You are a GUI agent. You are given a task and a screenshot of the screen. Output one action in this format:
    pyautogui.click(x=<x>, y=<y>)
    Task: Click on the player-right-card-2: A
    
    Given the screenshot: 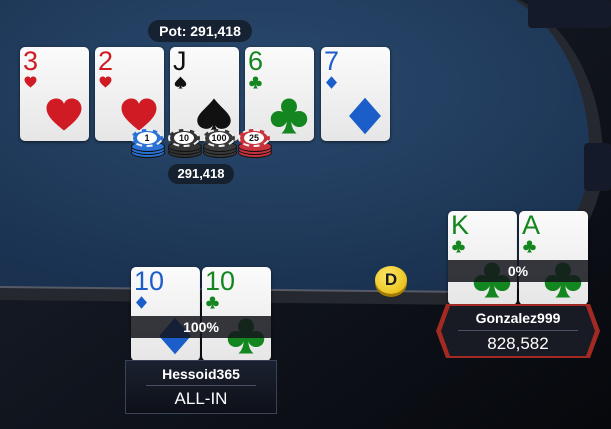 What is the action you would take?
    pyautogui.click(x=553, y=258)
    